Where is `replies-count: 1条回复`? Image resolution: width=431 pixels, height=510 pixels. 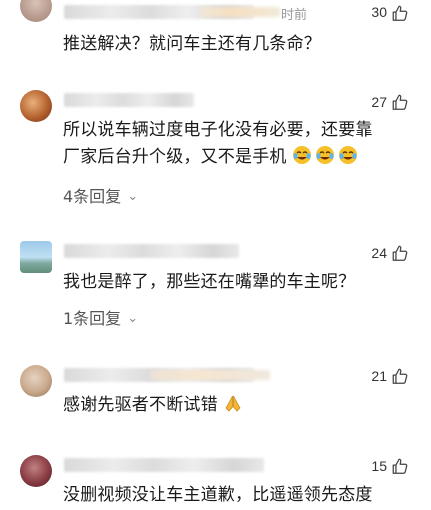
replies-count: 1条回复 is located at coordinates (92, 318).